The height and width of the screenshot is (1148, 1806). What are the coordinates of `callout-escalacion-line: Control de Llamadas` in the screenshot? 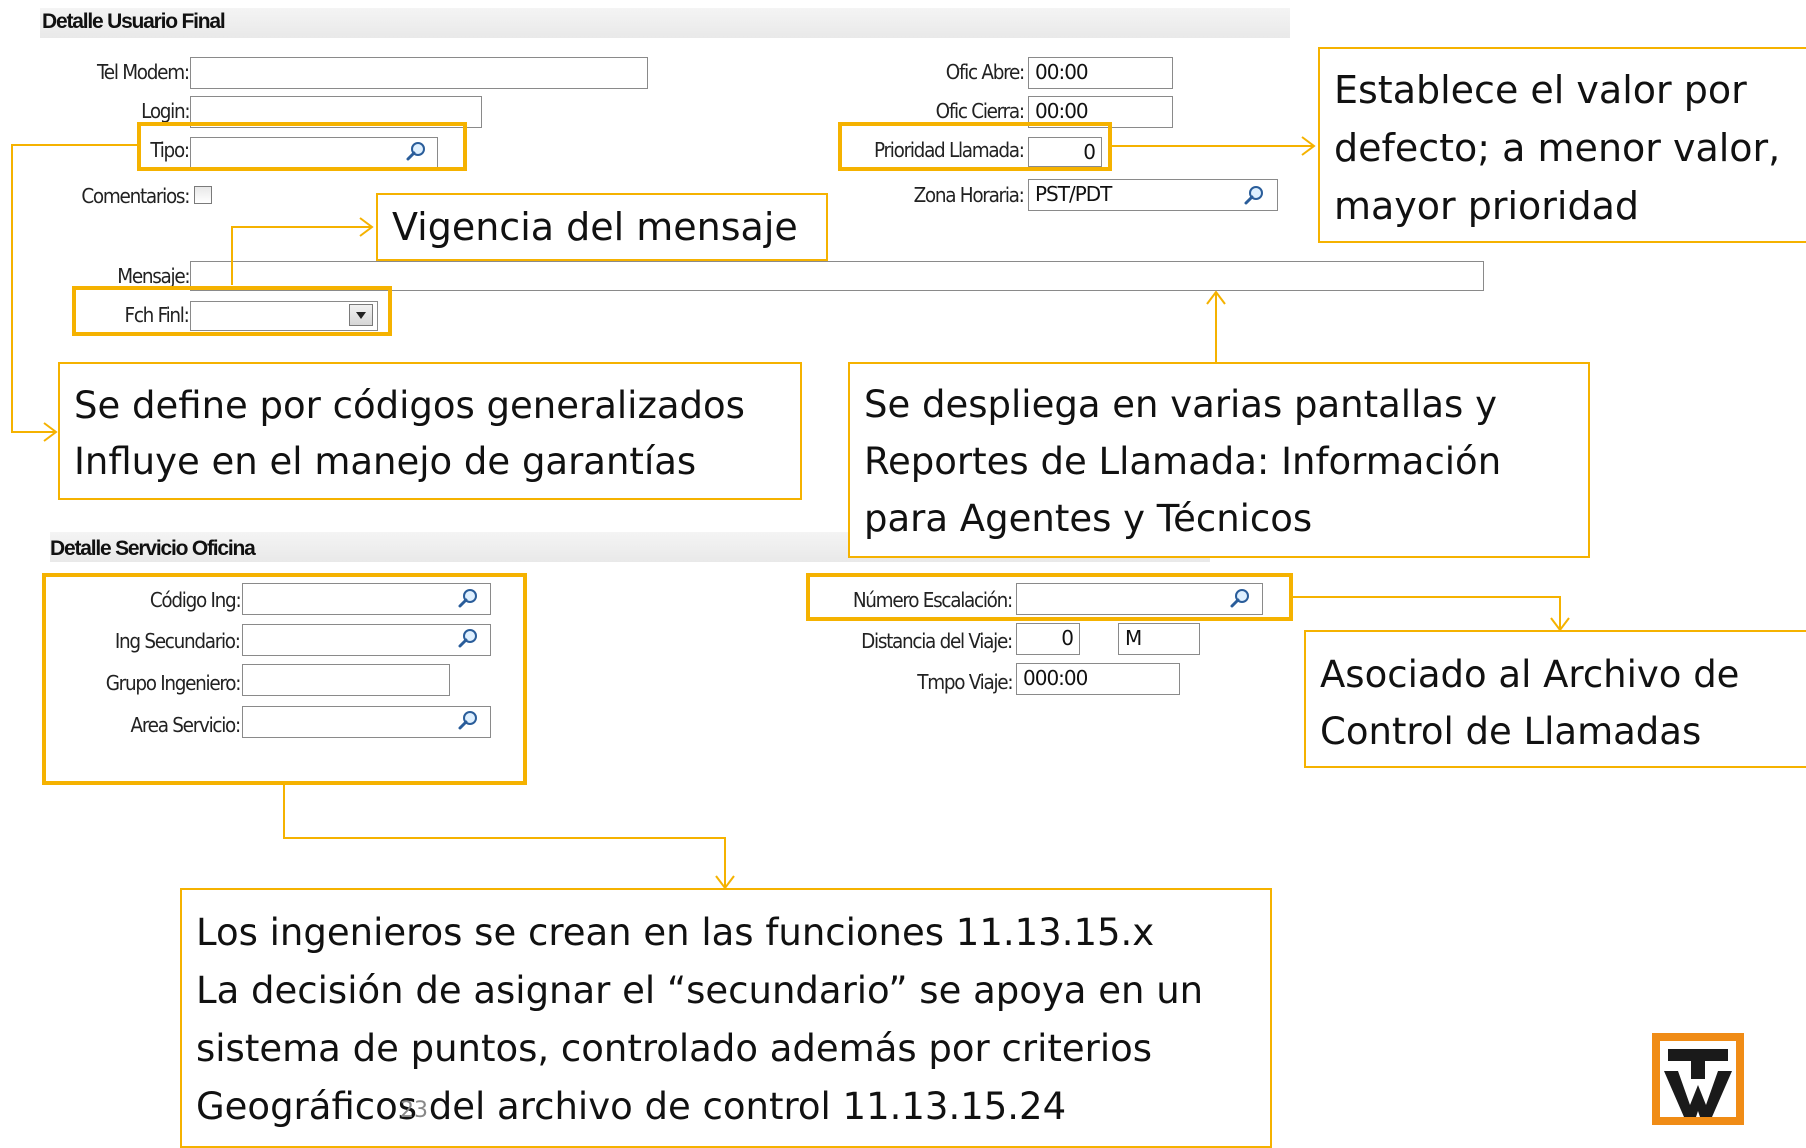 It's located at (1511, 731).